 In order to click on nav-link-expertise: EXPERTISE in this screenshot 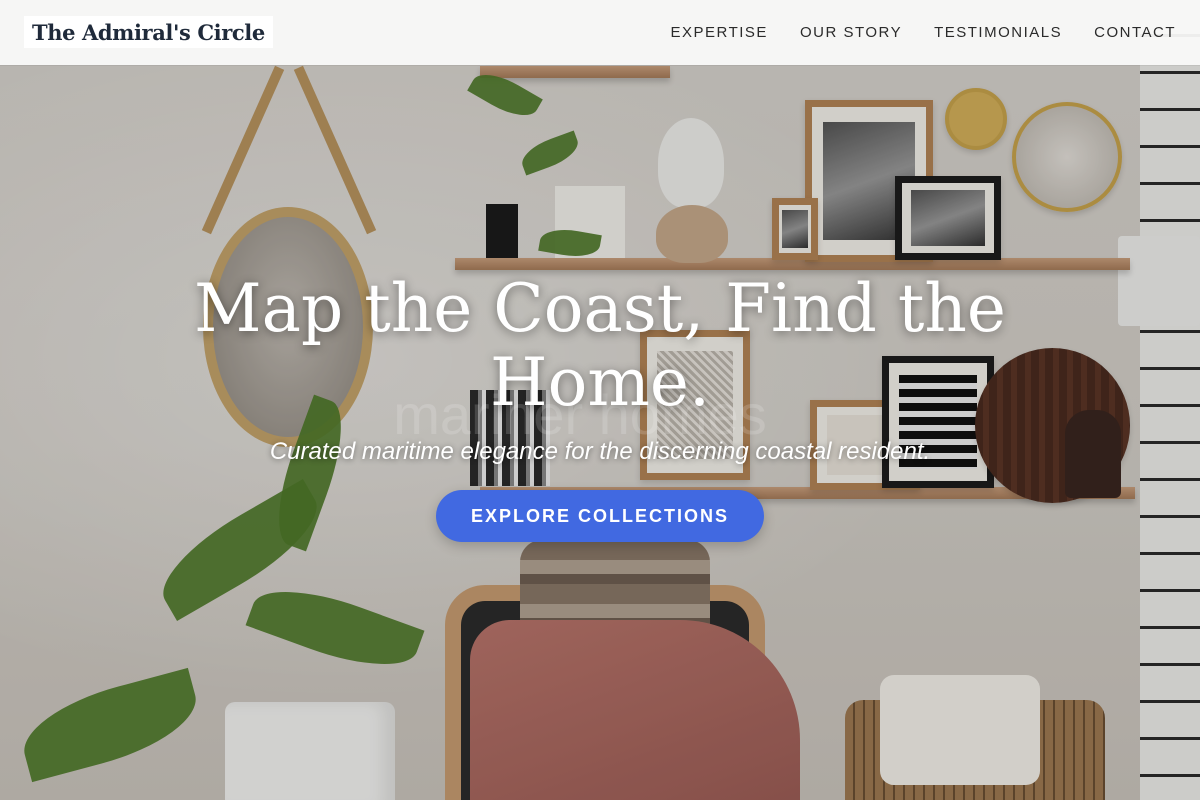, I will do `click(719, 32)`.